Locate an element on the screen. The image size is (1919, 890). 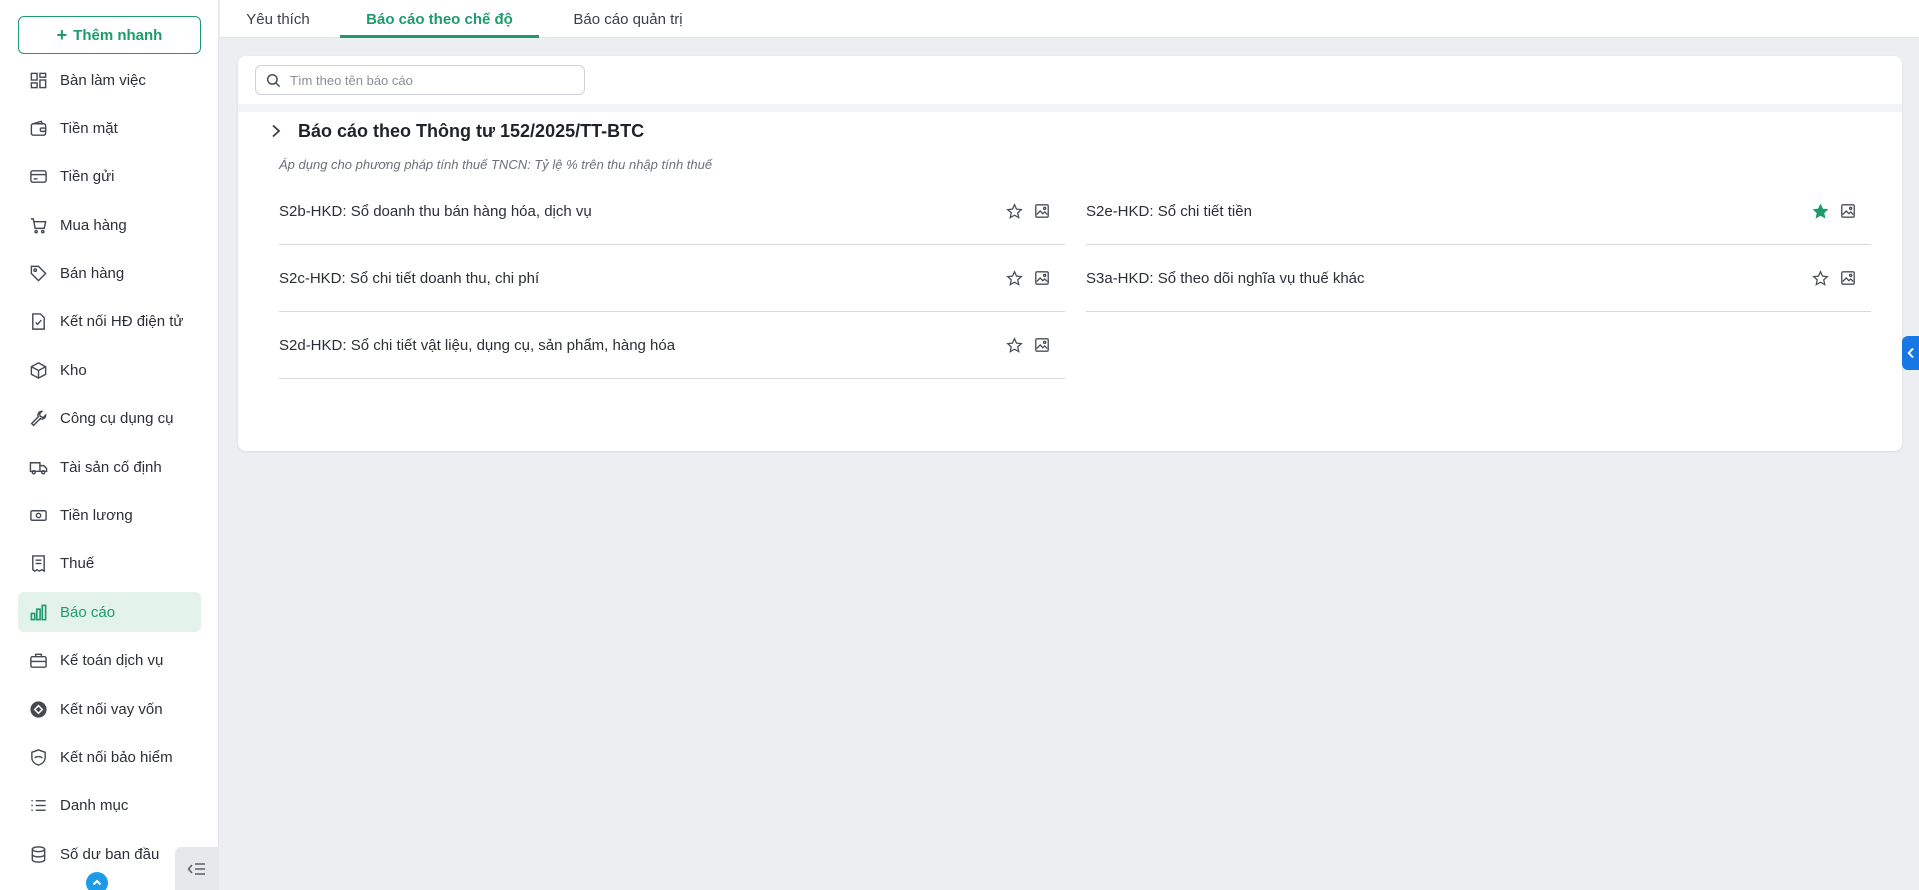
sidebar-item-label: Tài sản cố định is located at coordinates (111, 467).